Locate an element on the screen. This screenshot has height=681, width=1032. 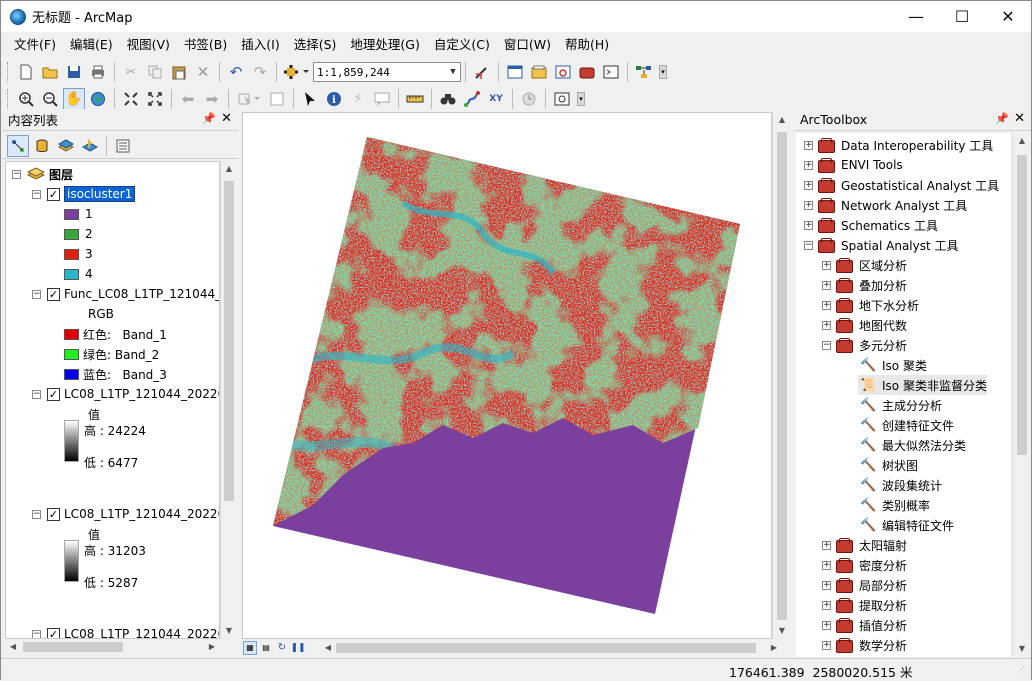
toolset-item: + 插值分析 is located at coordinates (864, 625).